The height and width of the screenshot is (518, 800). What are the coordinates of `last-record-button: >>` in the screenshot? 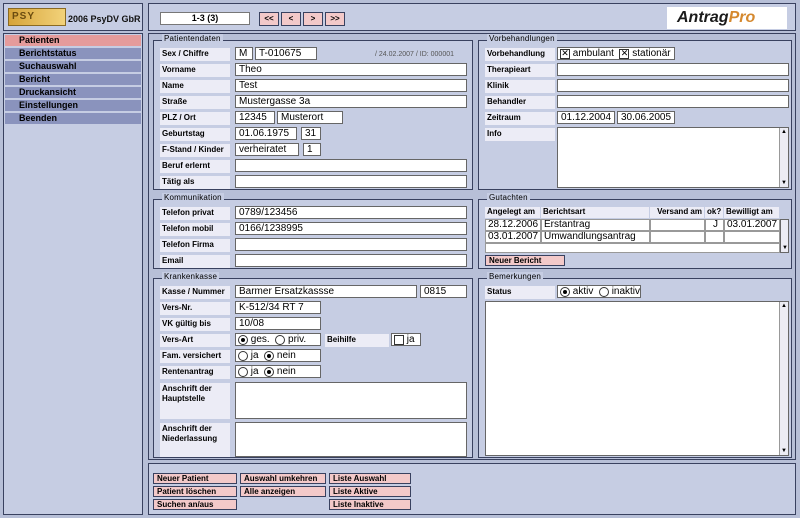 It's located at (335, 19).